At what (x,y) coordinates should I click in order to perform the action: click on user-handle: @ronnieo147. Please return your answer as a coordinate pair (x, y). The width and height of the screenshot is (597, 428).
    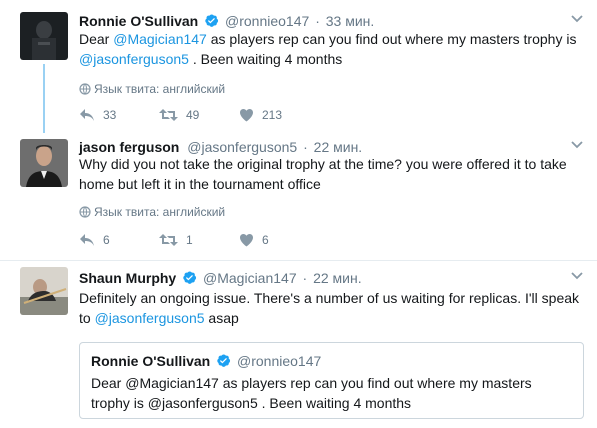
    Looking at the image, I should click on (267, 21).